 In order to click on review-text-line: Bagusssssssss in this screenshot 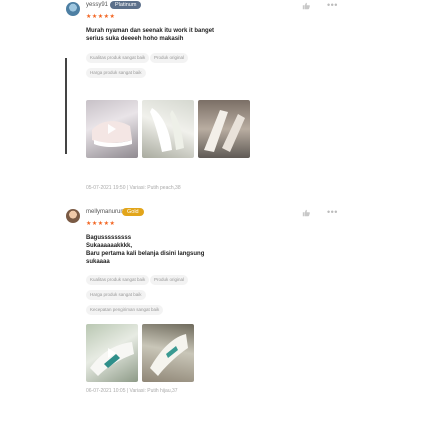, I will do `click(109, 238)`.